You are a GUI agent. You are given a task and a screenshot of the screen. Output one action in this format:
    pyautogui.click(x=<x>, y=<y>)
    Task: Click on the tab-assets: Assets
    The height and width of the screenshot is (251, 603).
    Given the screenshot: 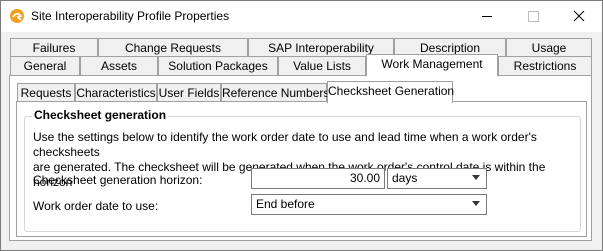 What is the action you would take?
    pyautogui.click(x=119, y=66)
    